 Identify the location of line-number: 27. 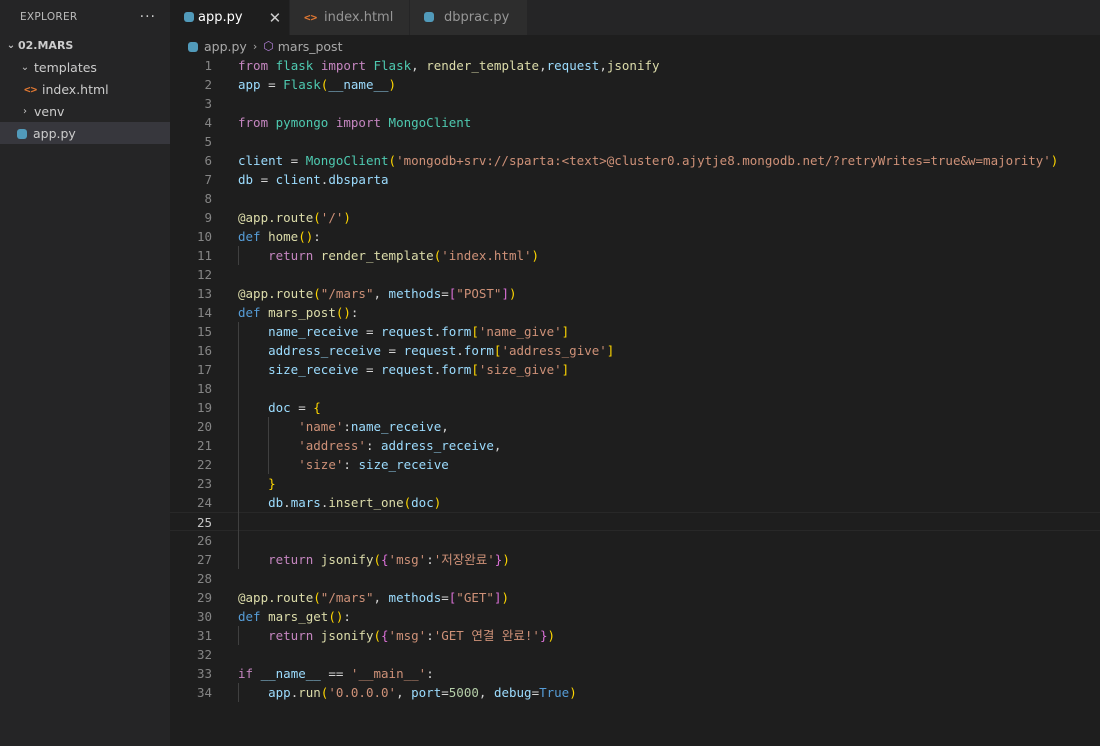
(204, 559).